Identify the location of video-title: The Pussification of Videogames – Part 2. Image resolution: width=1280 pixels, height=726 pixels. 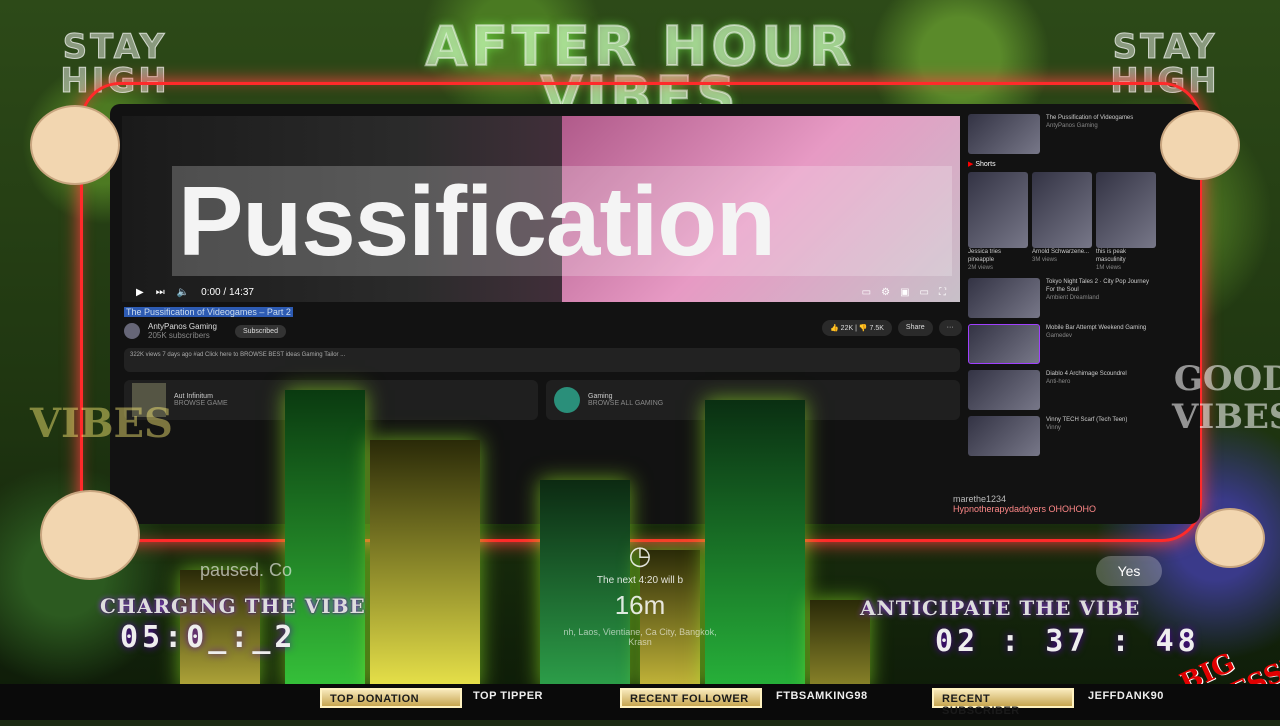
(208, 312).